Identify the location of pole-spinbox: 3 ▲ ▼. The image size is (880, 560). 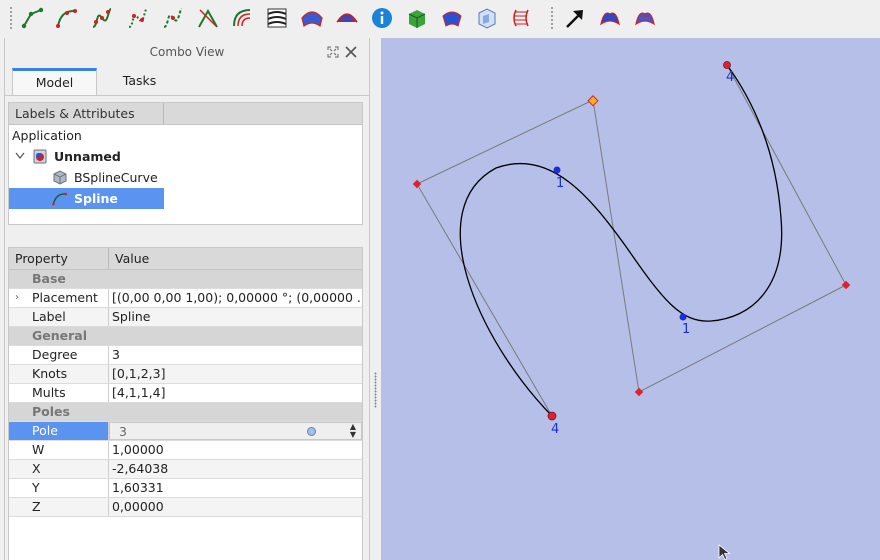
(235, 431).